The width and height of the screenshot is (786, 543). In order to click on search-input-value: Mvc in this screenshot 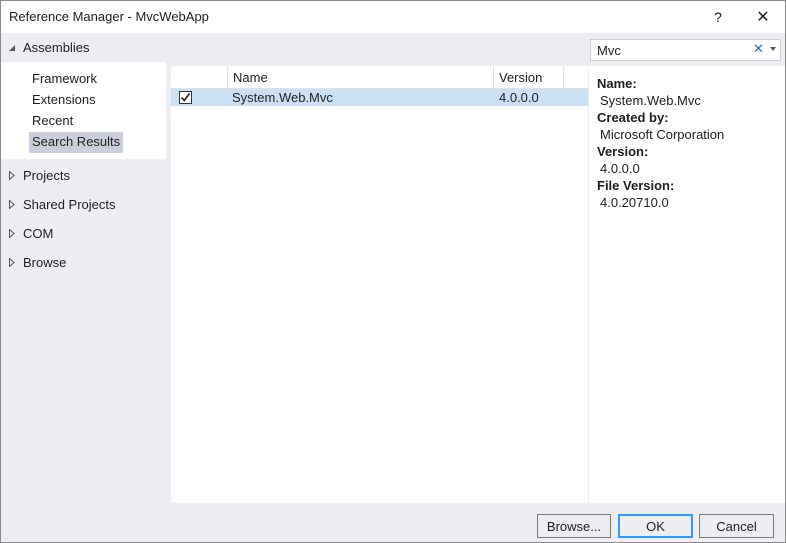, I will do `click(609, 50)`.